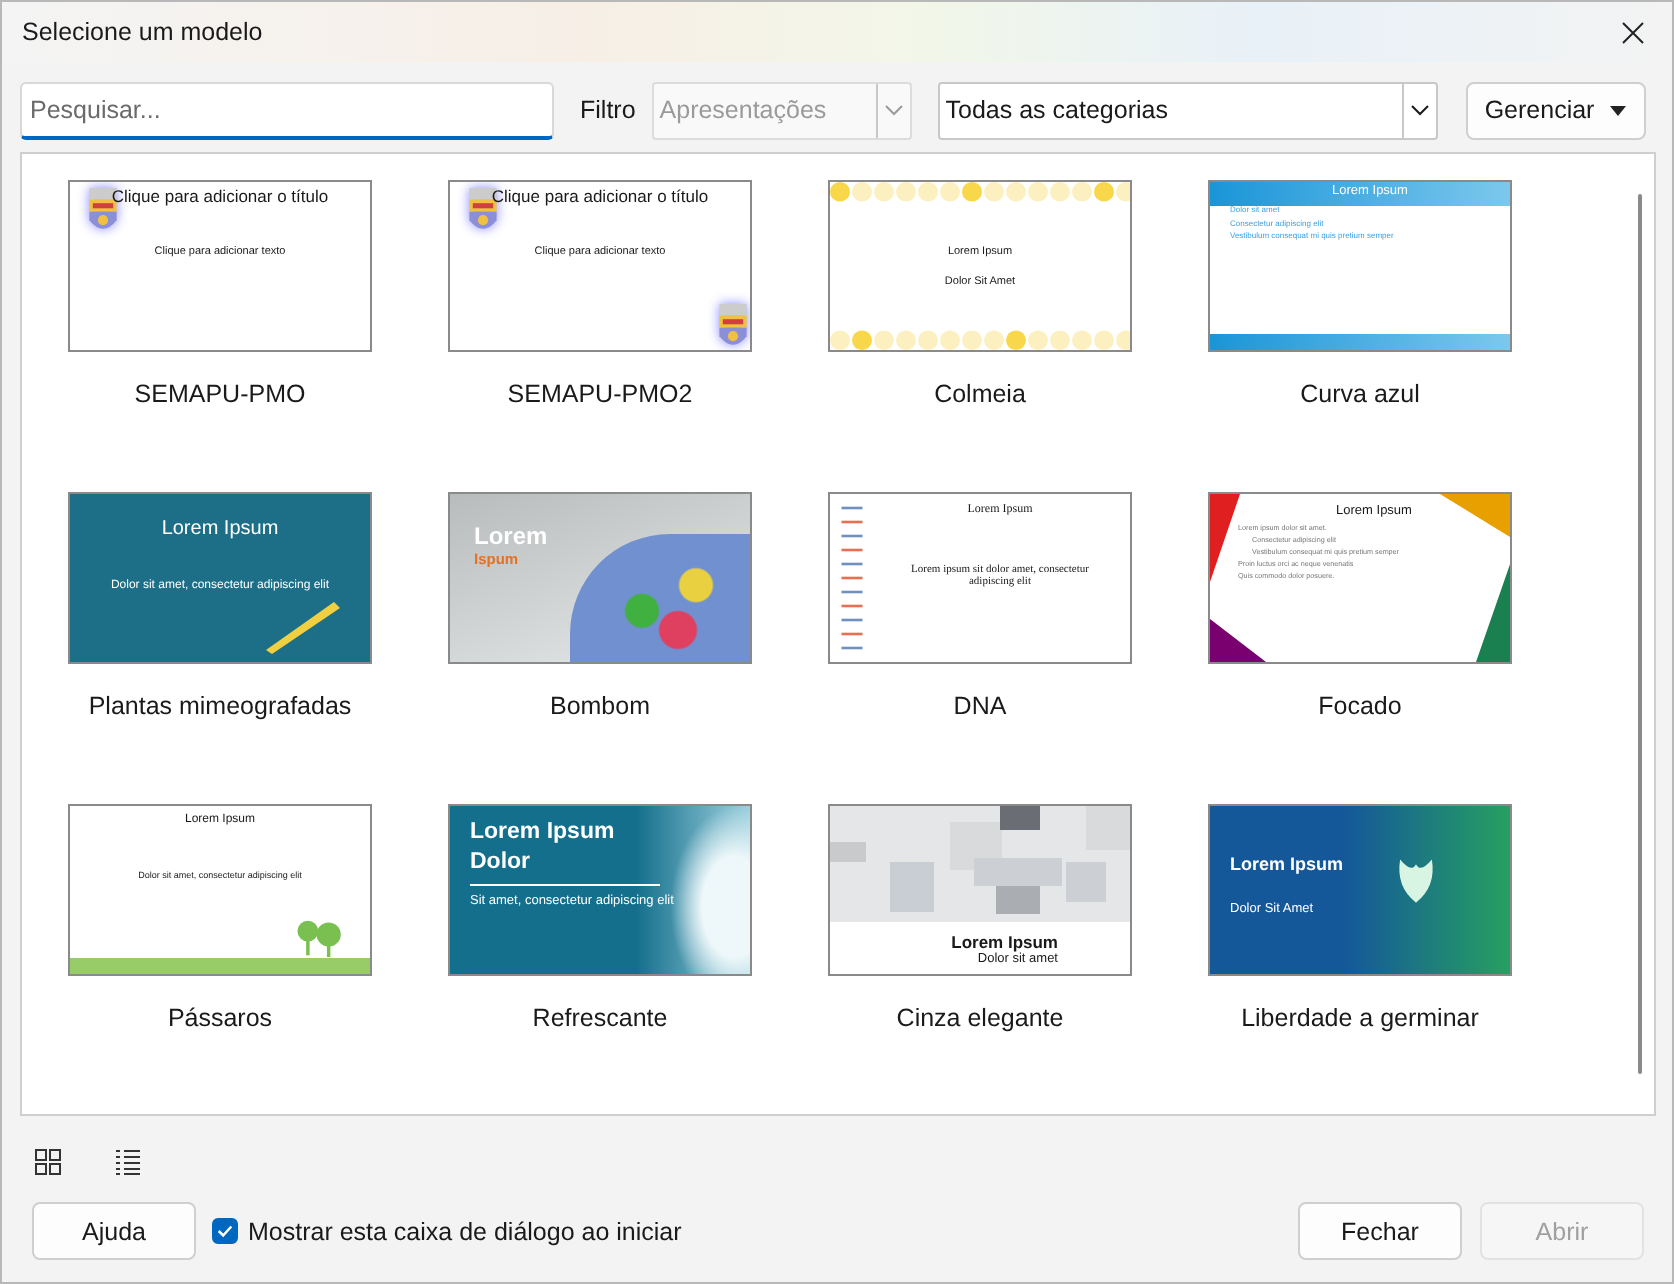  What do you see at coordinates (600, 1018) in the screenshot?
I see `template-name: Refrescante` at bounding box center [600, 1018].